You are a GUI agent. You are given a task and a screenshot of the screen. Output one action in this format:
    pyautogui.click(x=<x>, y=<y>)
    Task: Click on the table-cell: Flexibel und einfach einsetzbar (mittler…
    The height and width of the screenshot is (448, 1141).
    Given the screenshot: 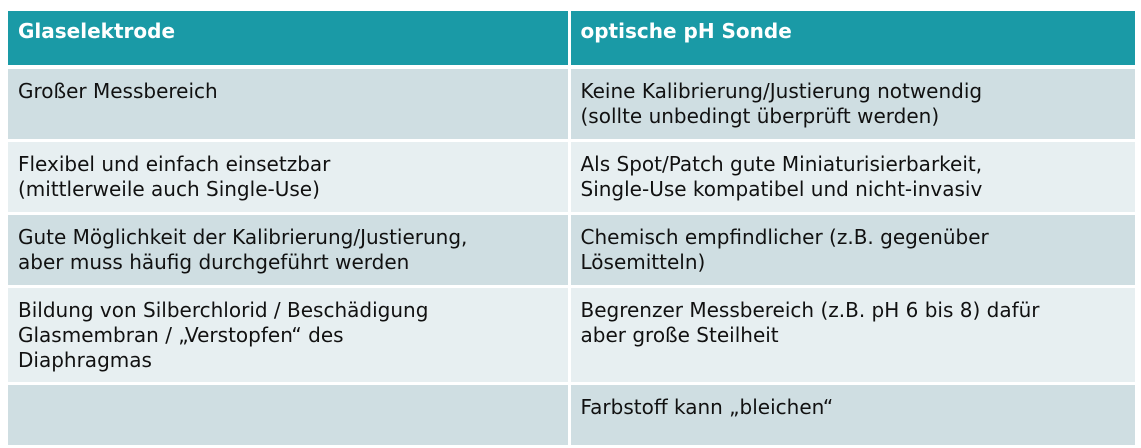 What is the action you would take?
    pyautogui.click(x=289, y=177)
    